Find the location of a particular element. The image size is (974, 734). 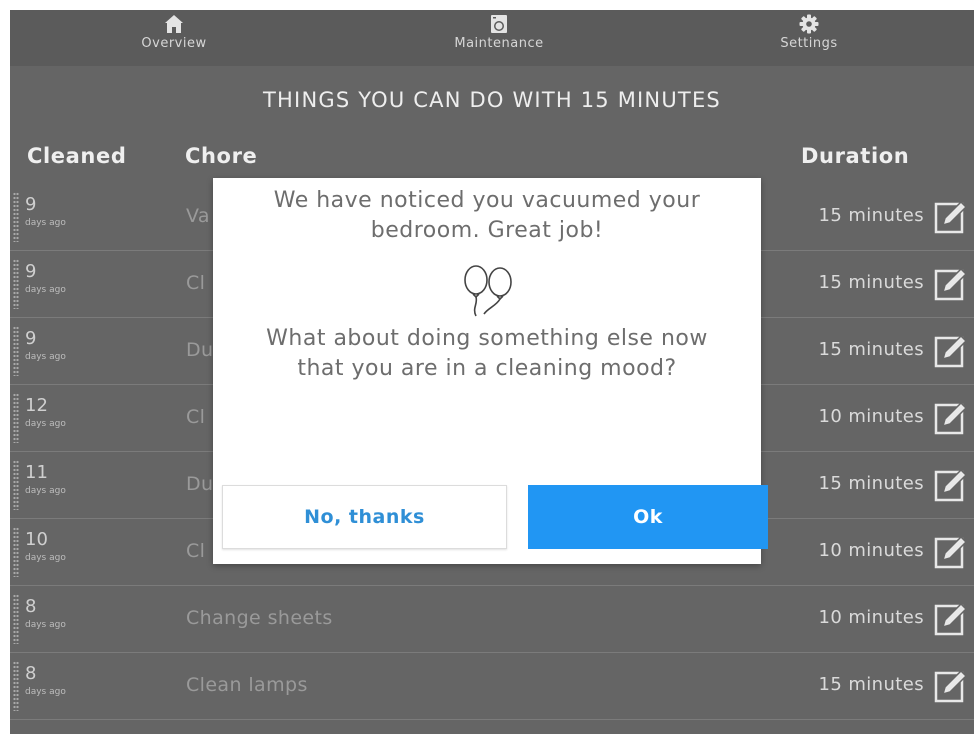

gear-icon is located at coordinates (809, 24).